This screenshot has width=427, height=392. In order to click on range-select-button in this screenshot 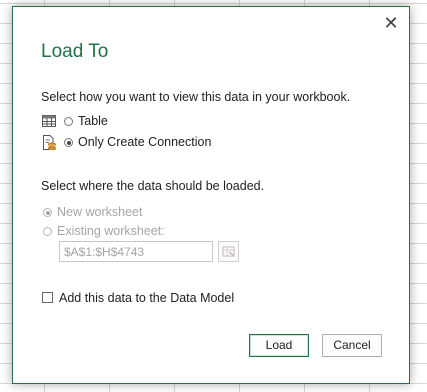, I will do `click(228, 251)`.